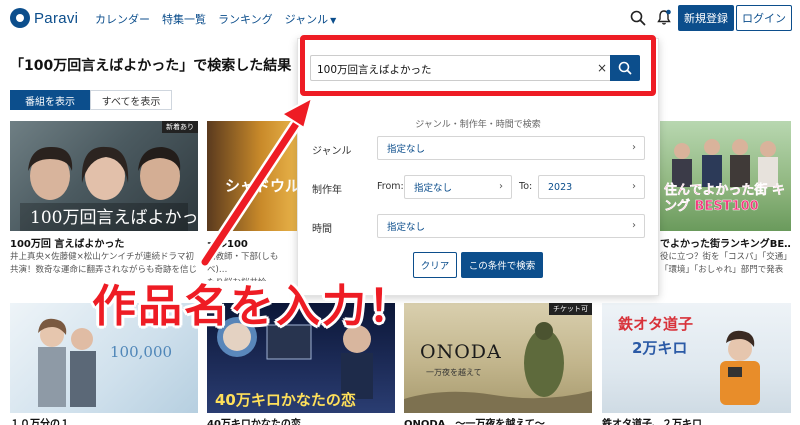 This screenshot has width=800, height=425. Describe the element at coordinates (656, 324) in the screenshot. I see `thumbnail-title-text: 鉄オタ道子` at that location.